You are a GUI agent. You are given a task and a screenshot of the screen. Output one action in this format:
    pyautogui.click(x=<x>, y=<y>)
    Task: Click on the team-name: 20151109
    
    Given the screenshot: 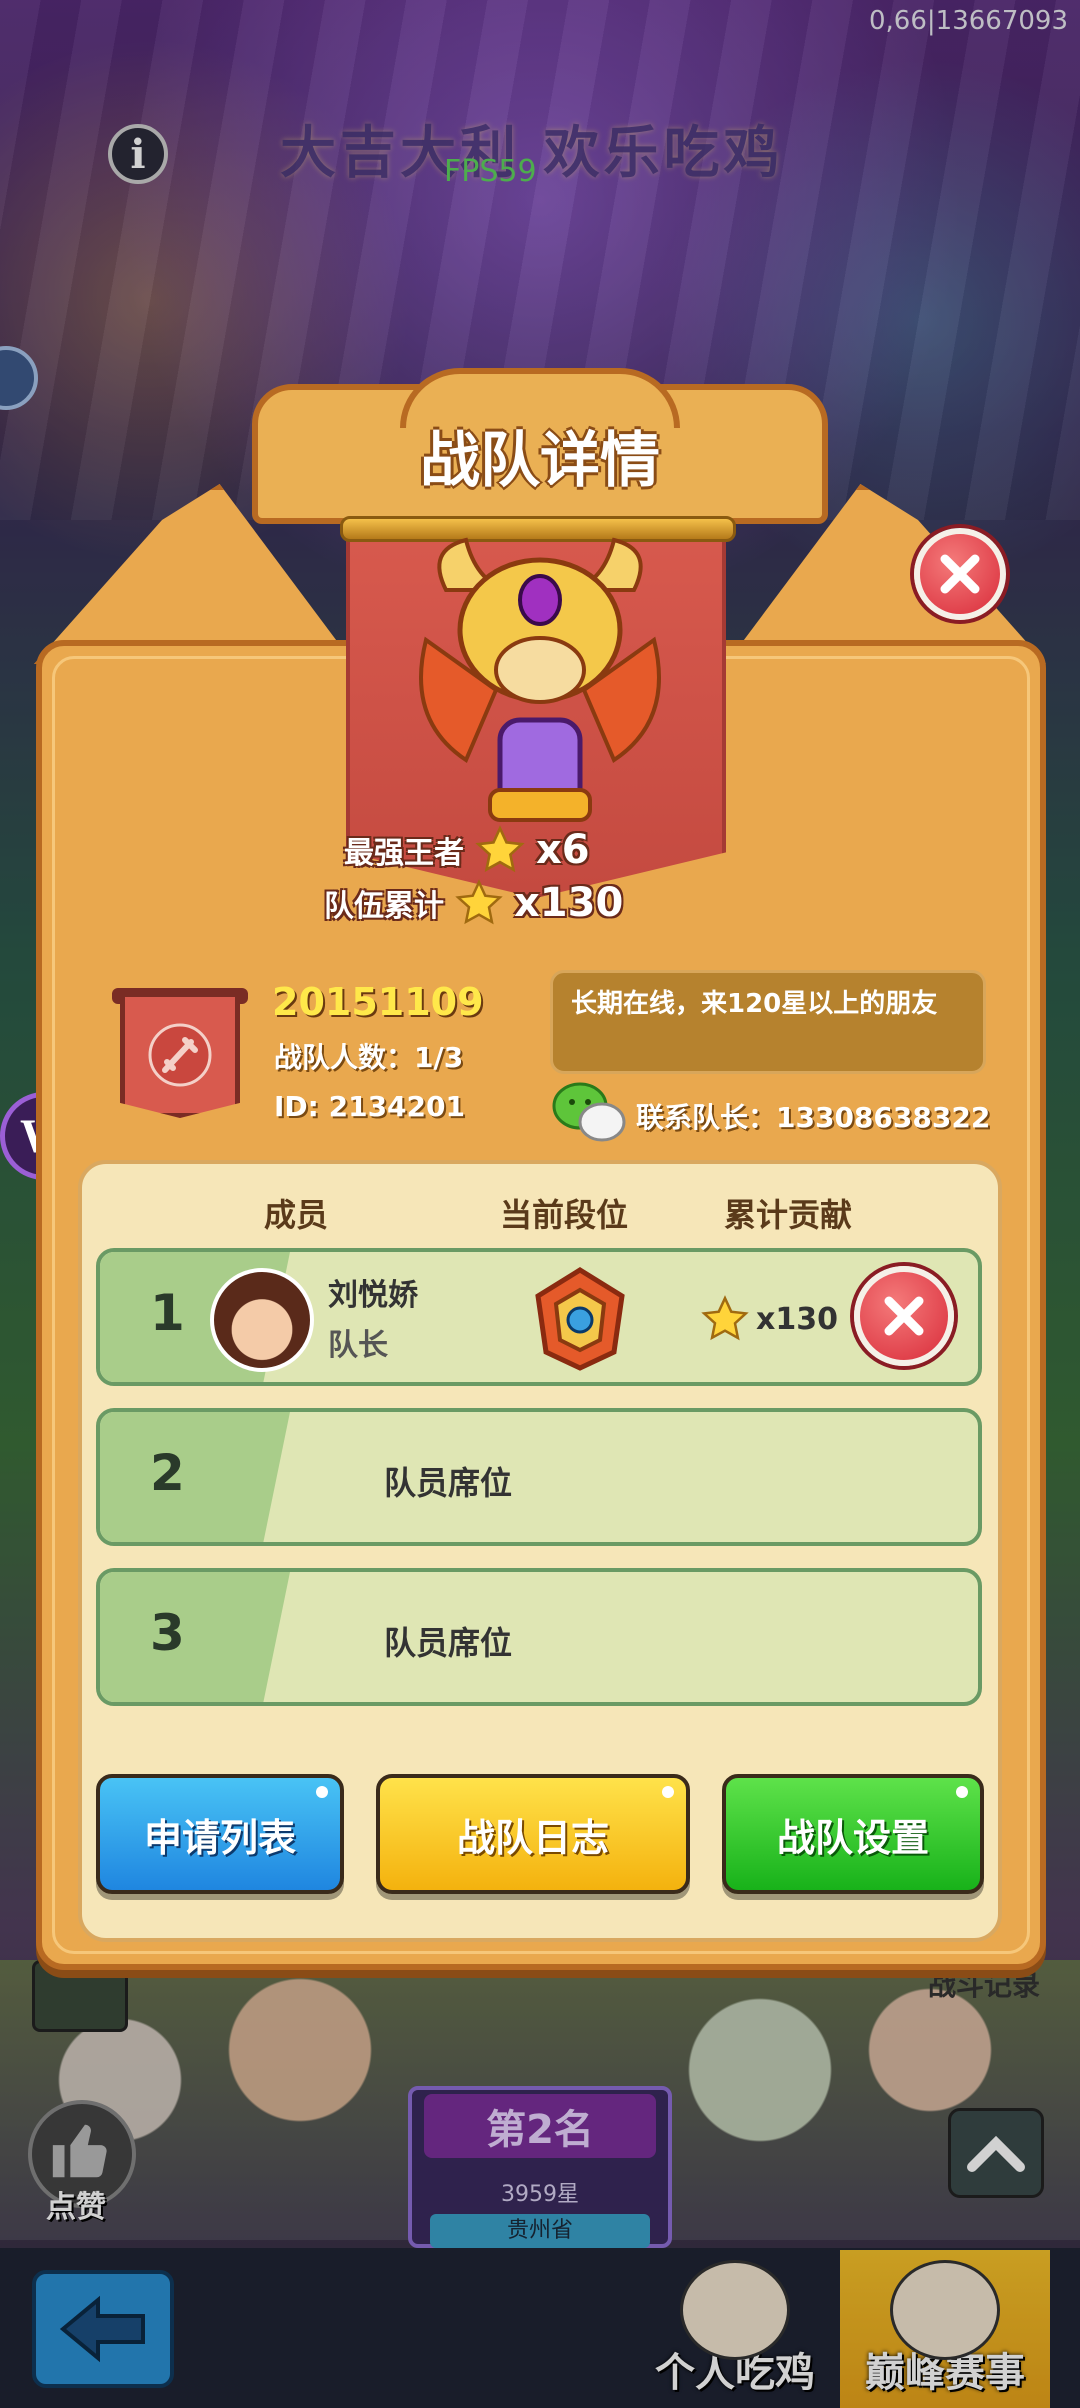 What is the action you would take?
    pyautogui.click(x=378, y=1002)
    